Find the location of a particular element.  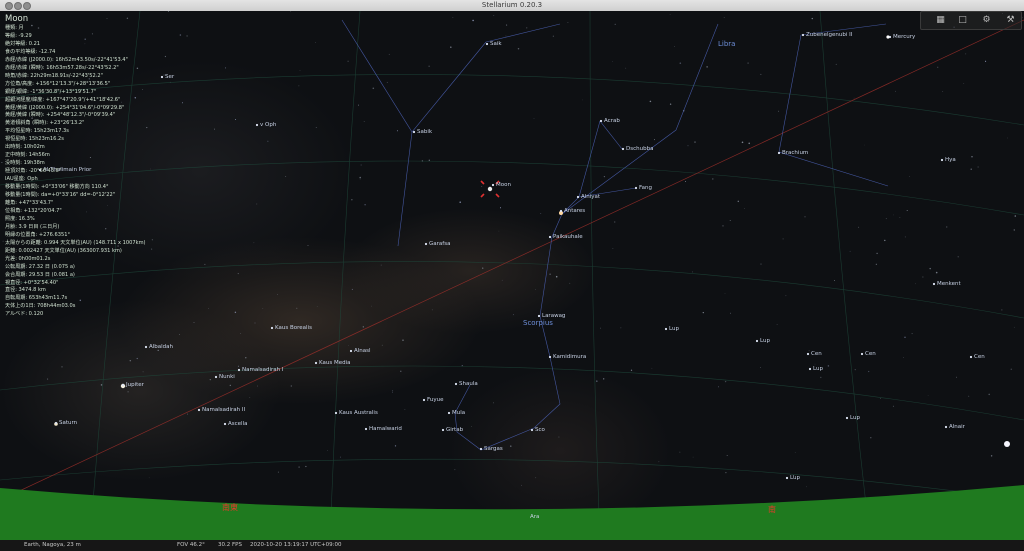

wrench-icon: ⚒ is located at coordinates (1010, 20).